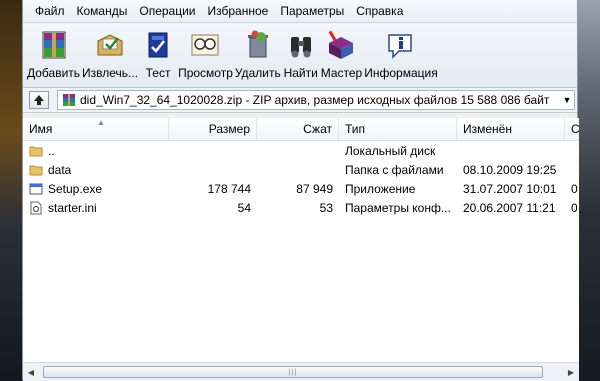 The height and width of the screenshot is (381, 600). Describe the element at coordinates (298, 129) in the screenshot. I see `column-packed: Сжат` at that location.